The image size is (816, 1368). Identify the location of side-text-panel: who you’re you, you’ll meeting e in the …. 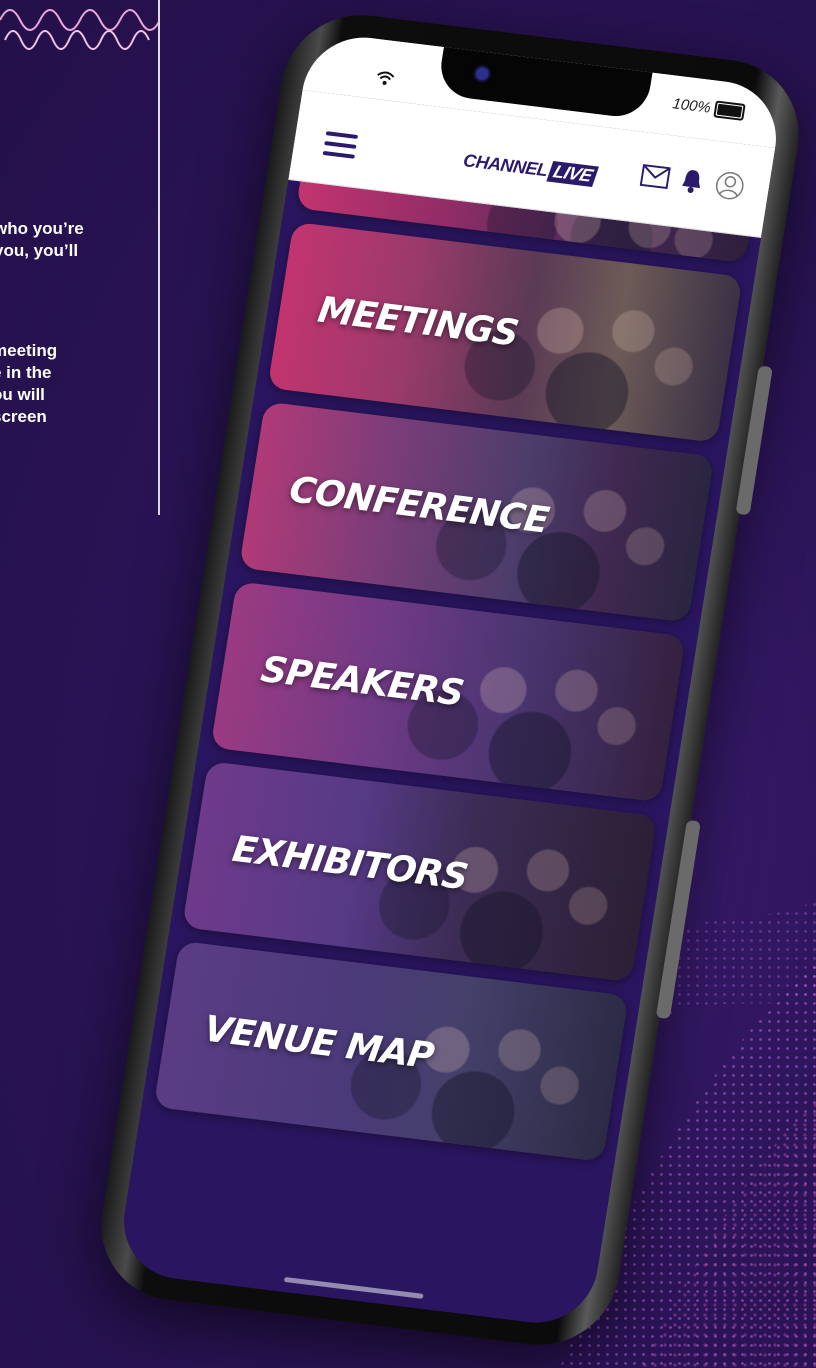
(80, 257).